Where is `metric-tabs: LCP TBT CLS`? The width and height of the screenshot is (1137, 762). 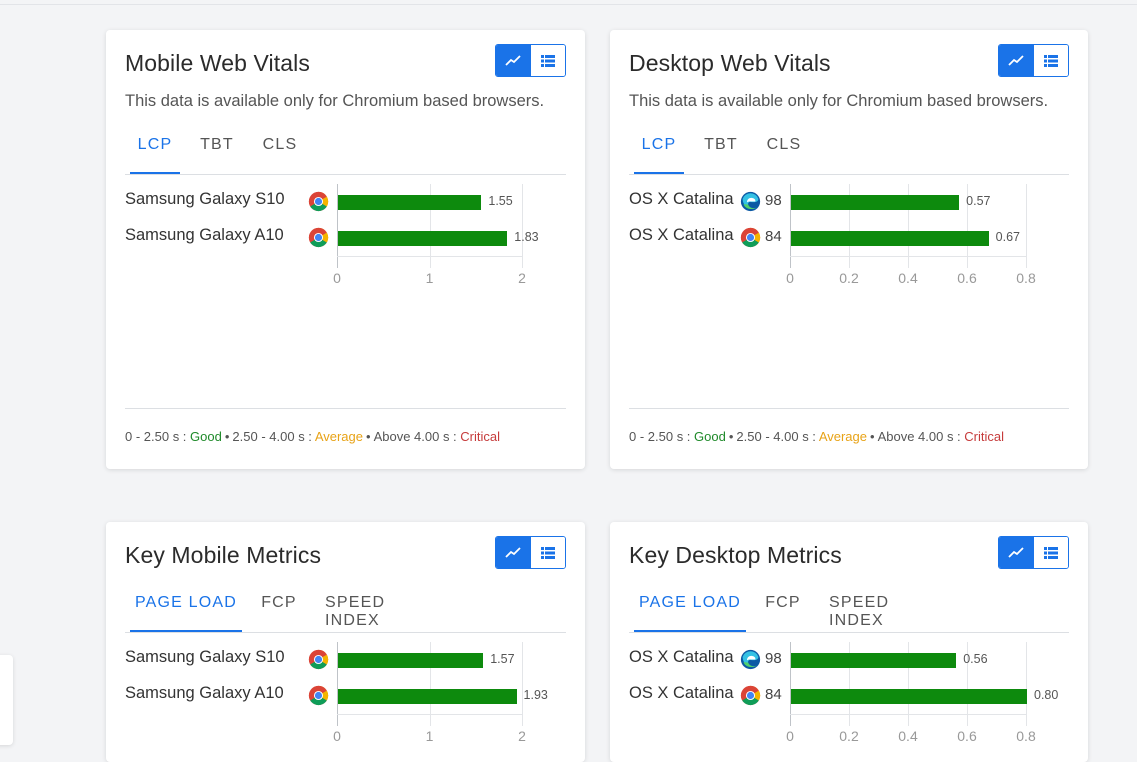
metric-tabs: LCP TBT CLS is located at coordinates (345, 155).